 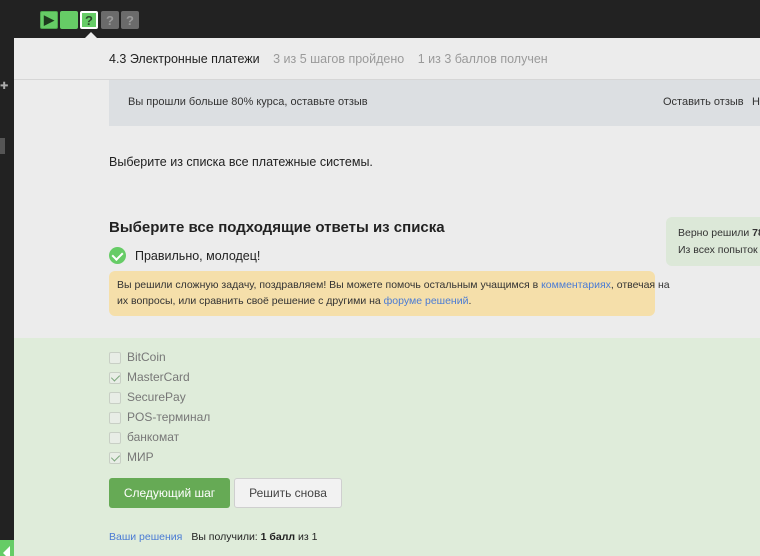 I want to click on option-label: МИР, so click(x=140, y=457).